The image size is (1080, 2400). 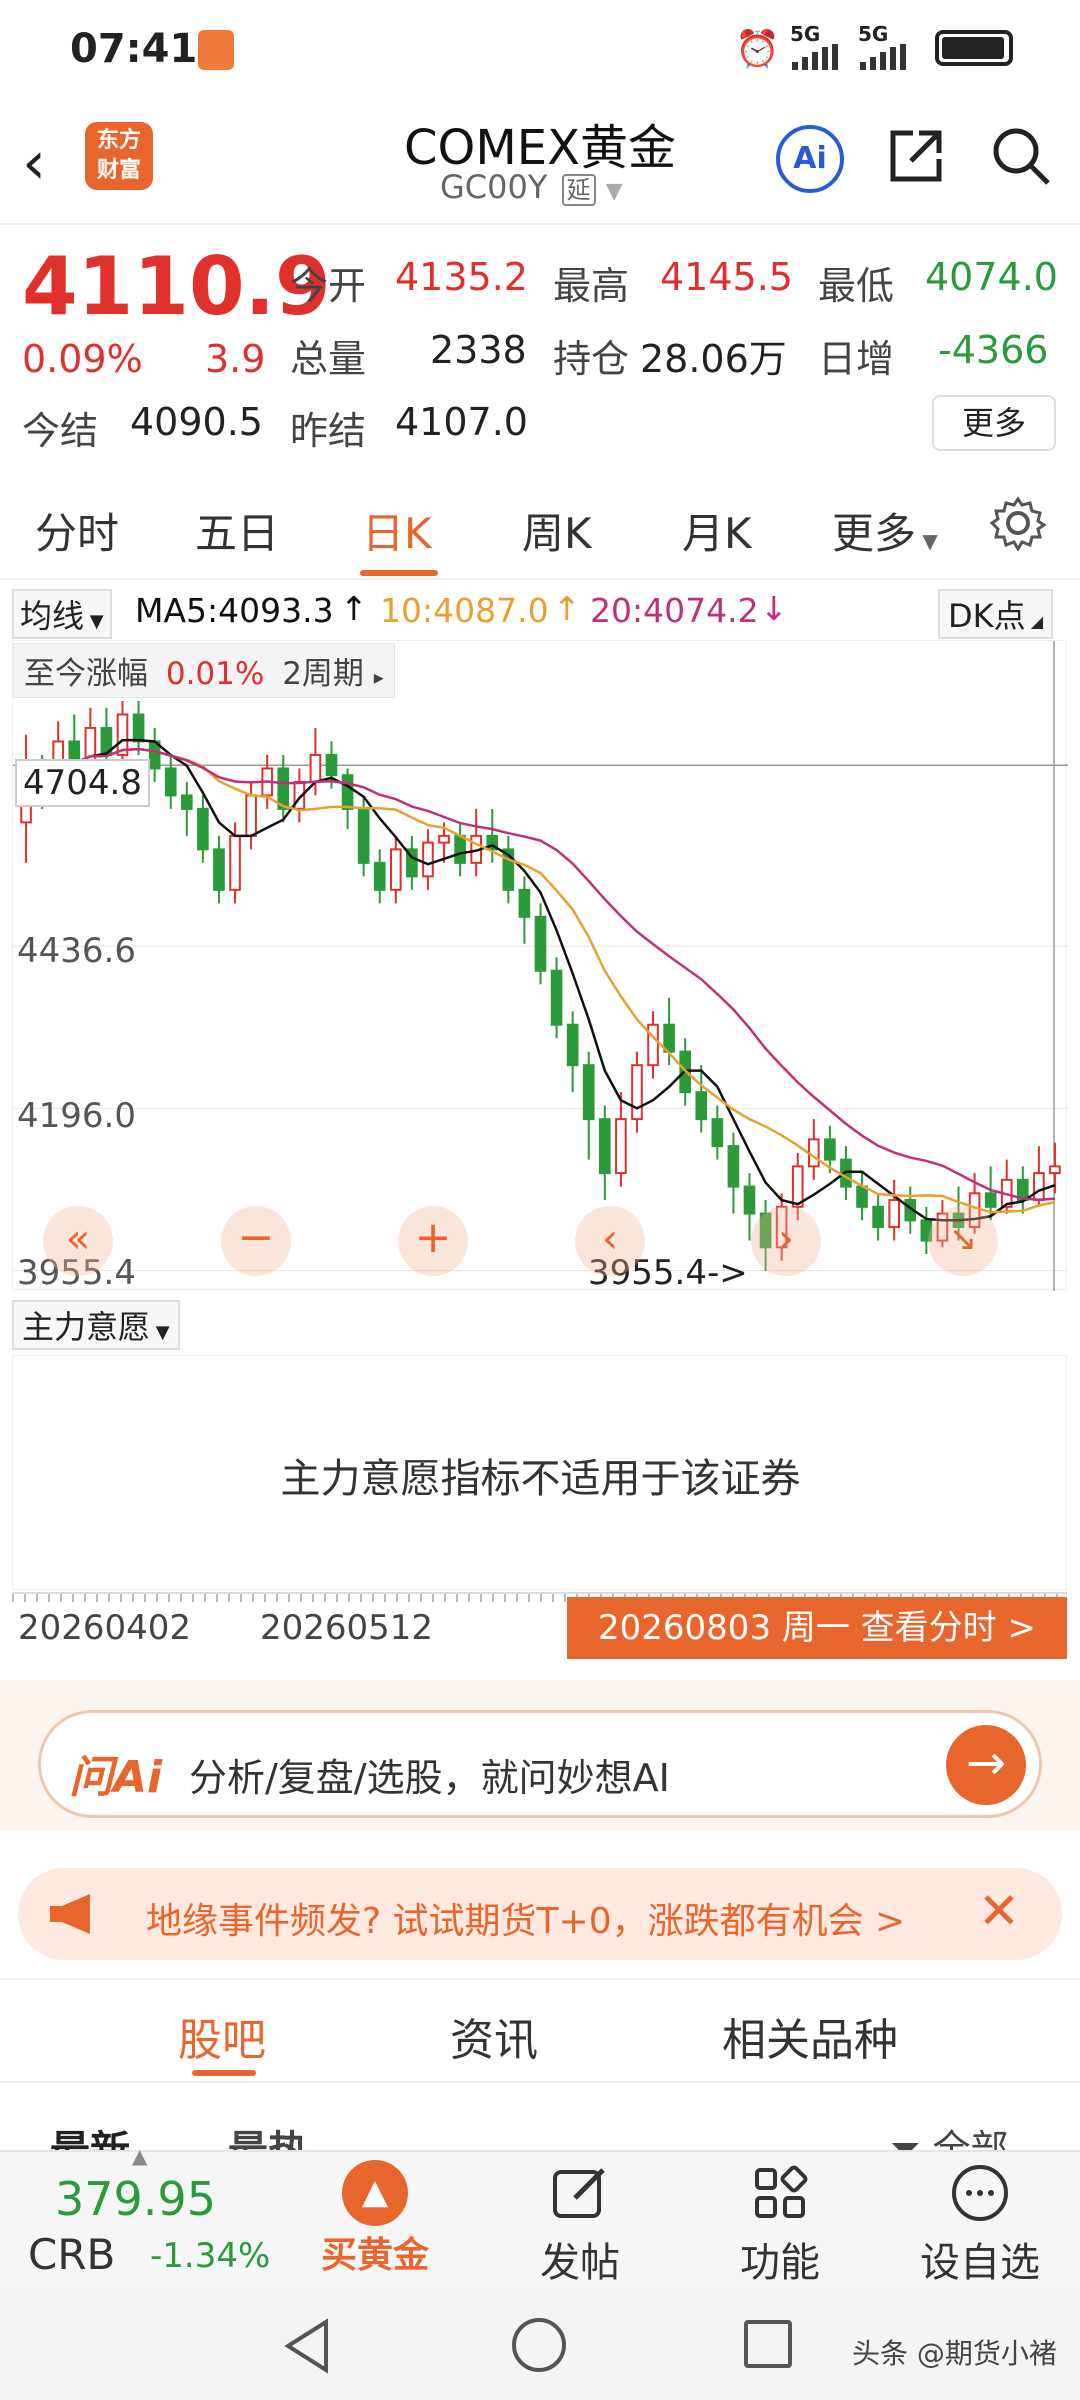 I want to click on ai-button: Ai, so click(x=810, y=159).